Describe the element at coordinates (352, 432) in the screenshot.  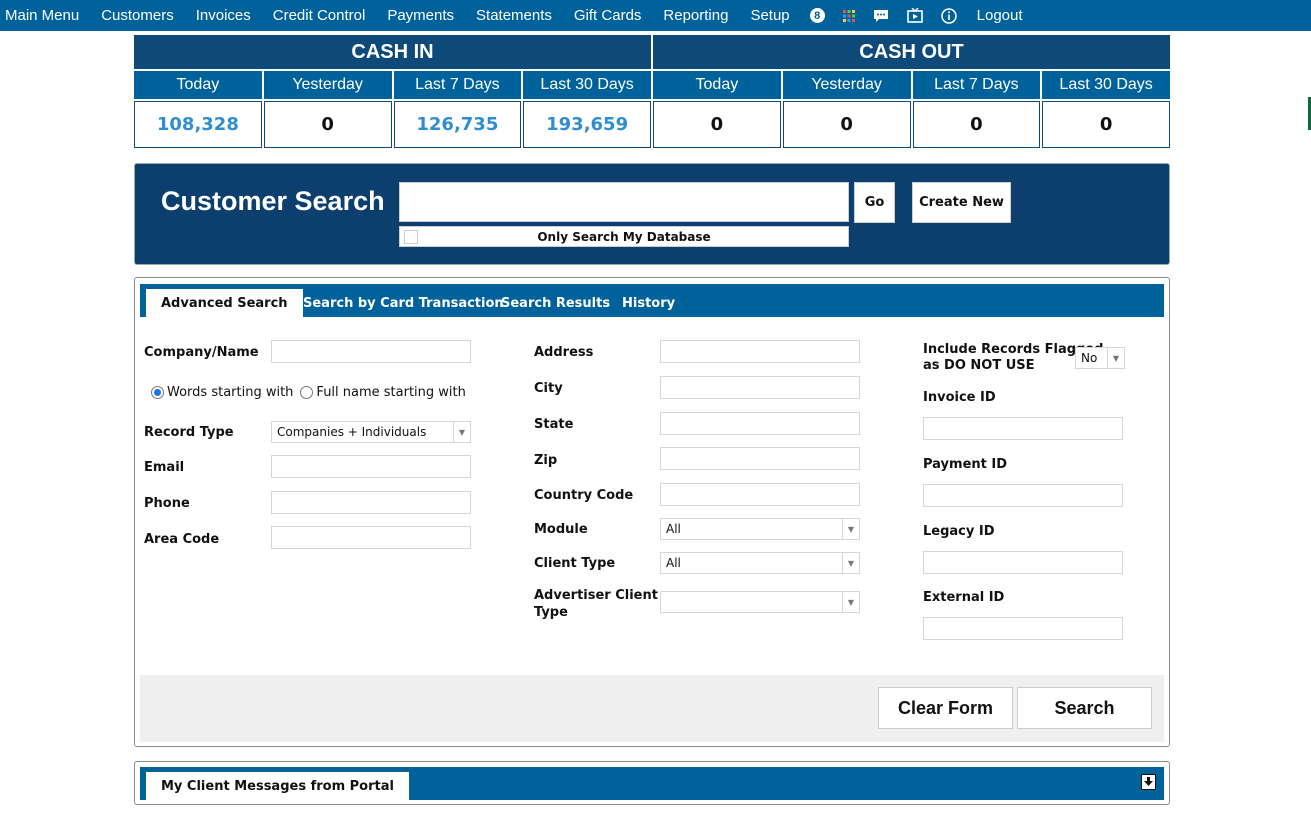
I see `record-type-value: Companies + Individuals` at that location.